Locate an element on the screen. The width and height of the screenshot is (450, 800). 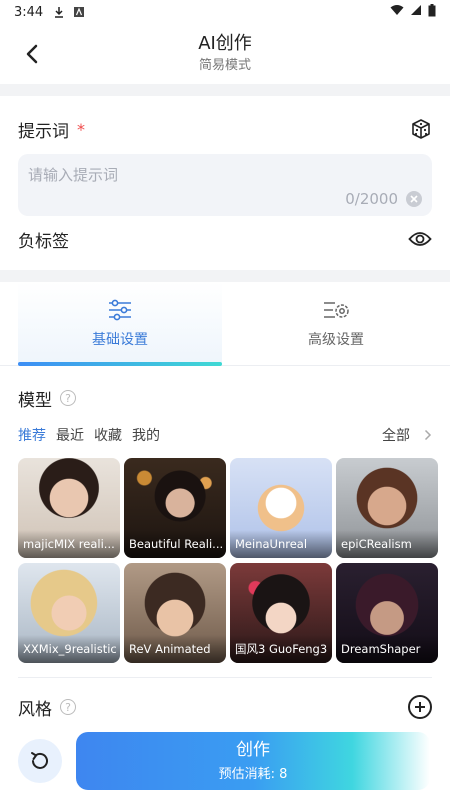
prompt-label: 提示词 is located at coordinates (43, 131).